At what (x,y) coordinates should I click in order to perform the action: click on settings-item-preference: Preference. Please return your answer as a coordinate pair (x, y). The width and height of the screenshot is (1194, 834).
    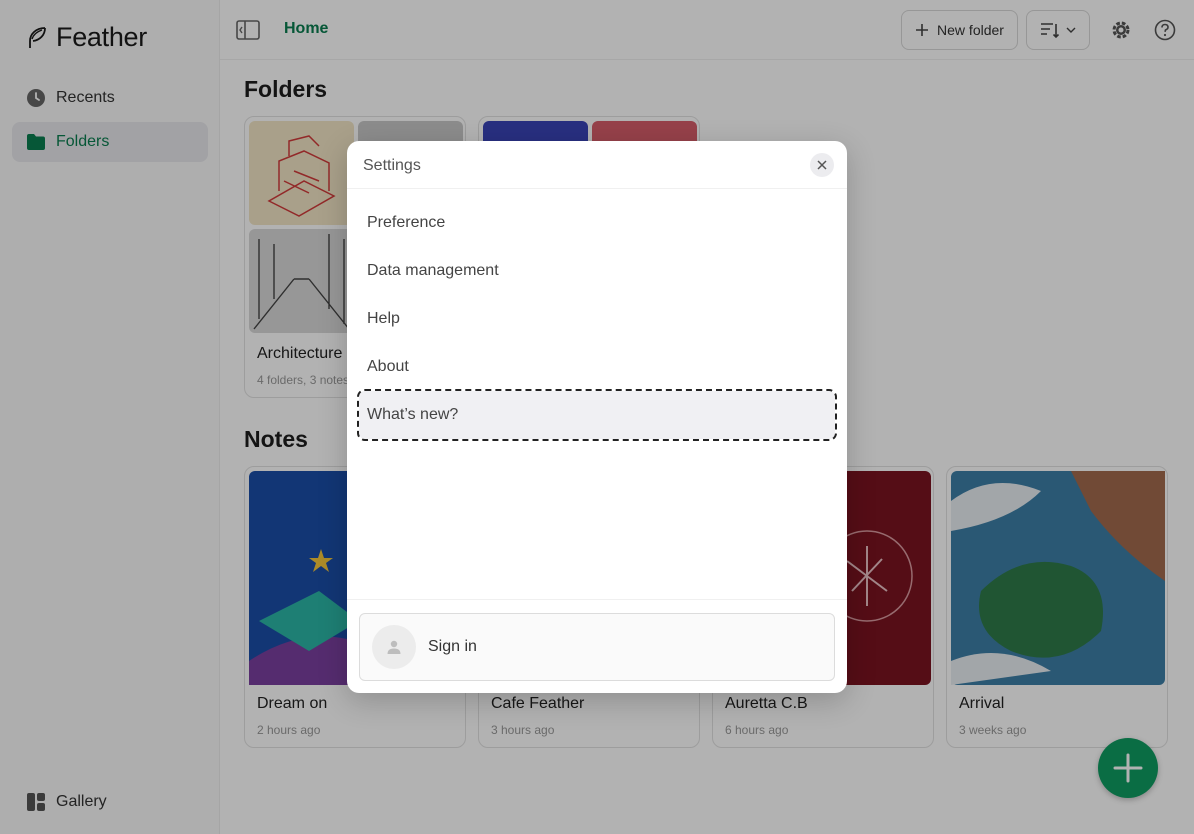
    Looking at the image, I should click on (597, 223).